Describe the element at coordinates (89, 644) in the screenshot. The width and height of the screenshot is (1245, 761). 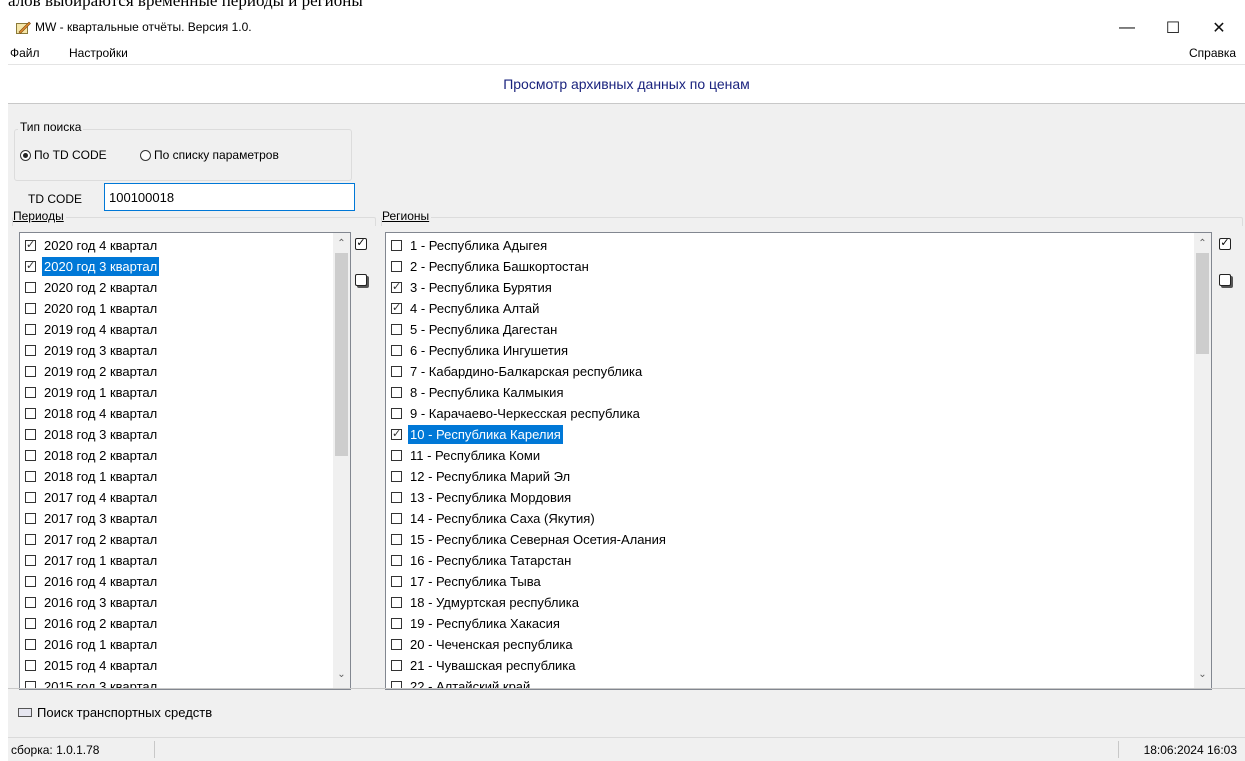
I see `period-list-item: 2016 год 1 квартал` at that location.